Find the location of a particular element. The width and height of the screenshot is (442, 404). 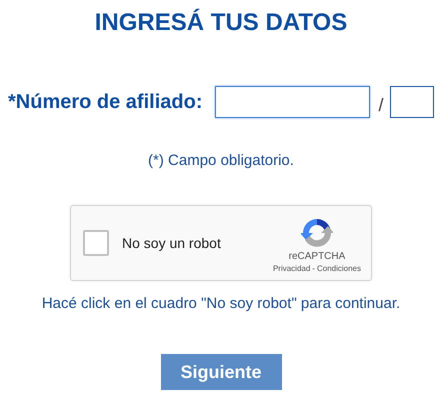

robot-label: No soy un robot is located at coordinates (172, 243).